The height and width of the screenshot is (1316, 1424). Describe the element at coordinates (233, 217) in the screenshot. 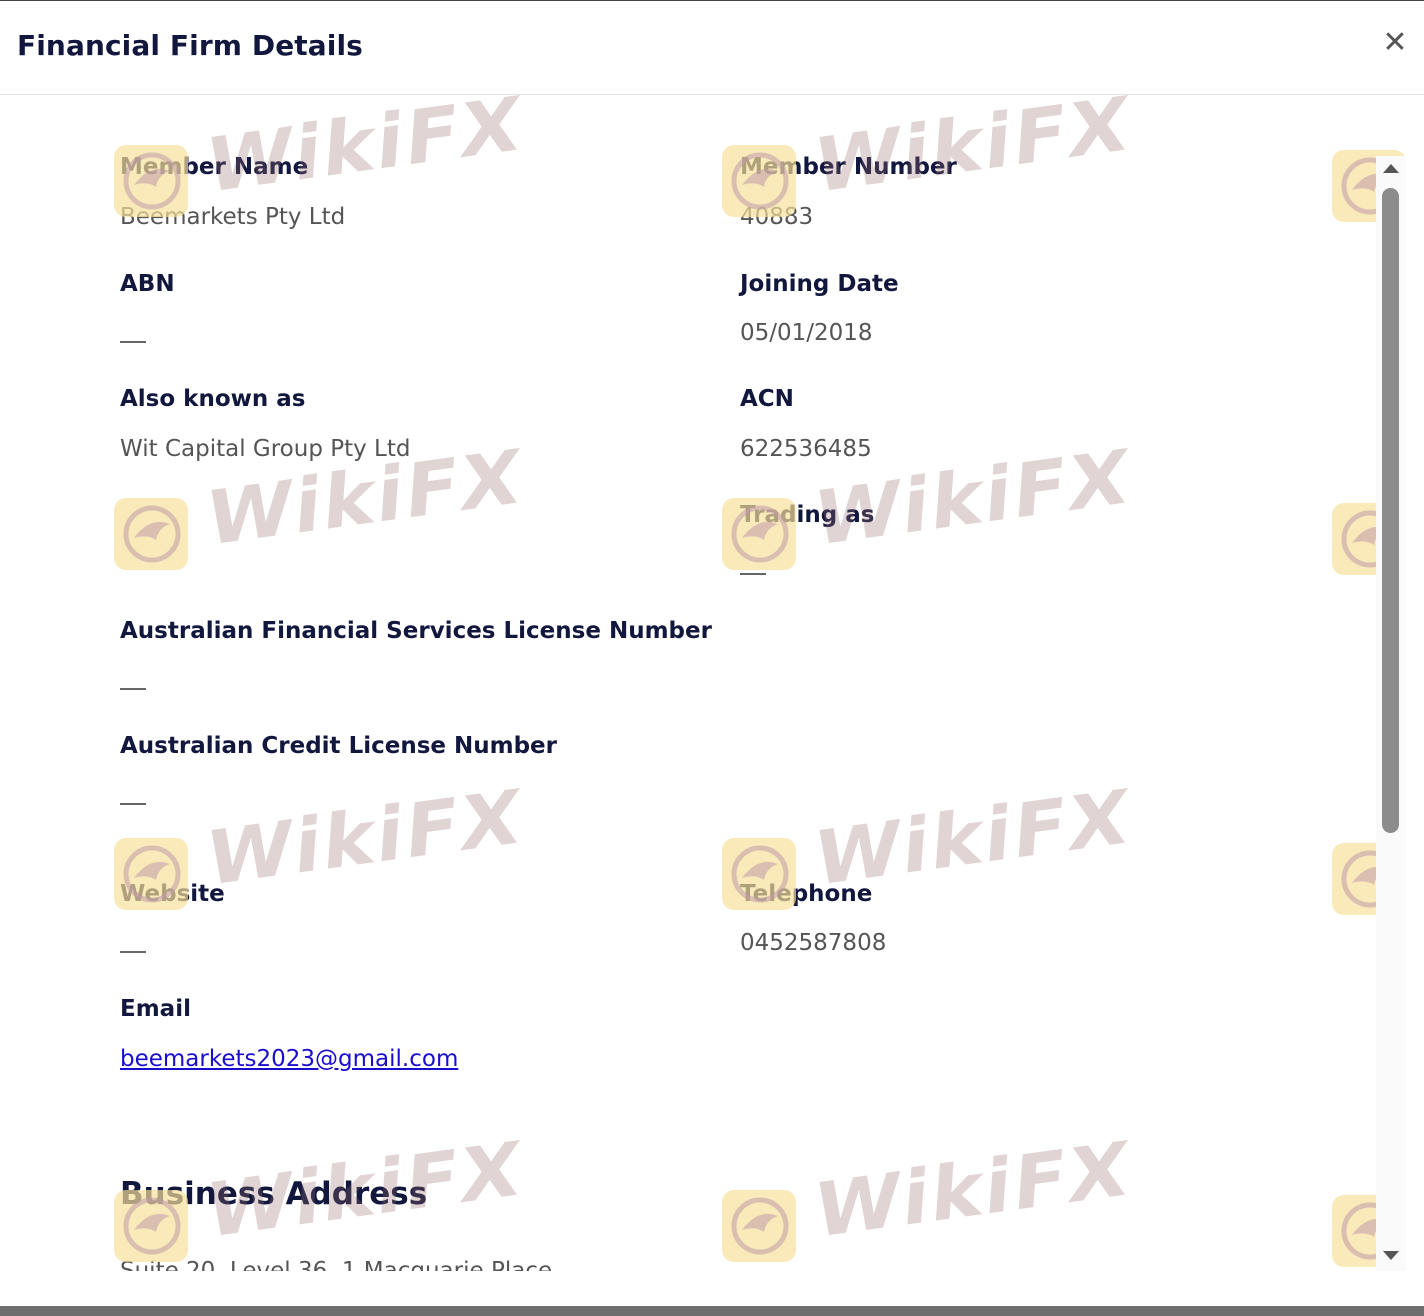

I see `member-name-value: Beemarkets Pty Ltd` at that location.